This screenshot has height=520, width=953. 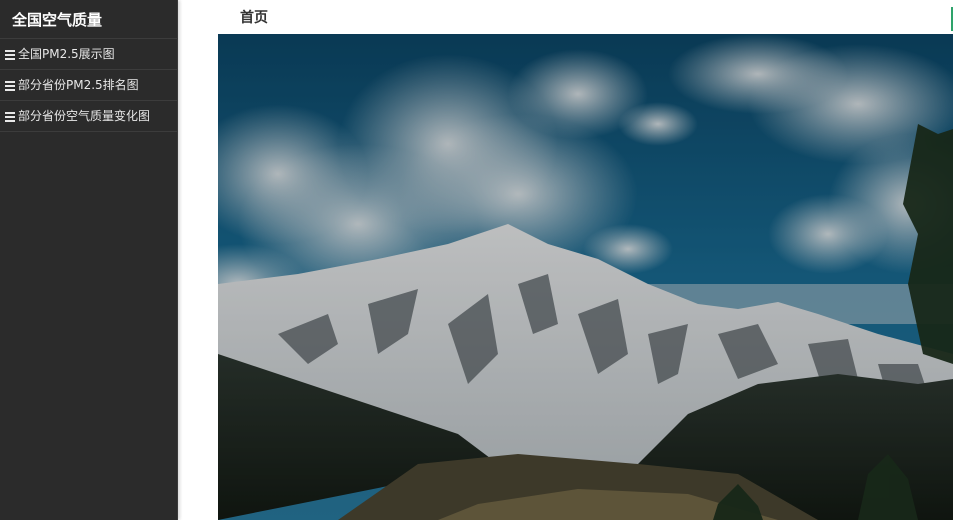 What do you see at coordinates (84, 116) in the screenshot?
I see `sidebar-item-label: 部分省份空气质量变化图` at bounding box center [84, 116].